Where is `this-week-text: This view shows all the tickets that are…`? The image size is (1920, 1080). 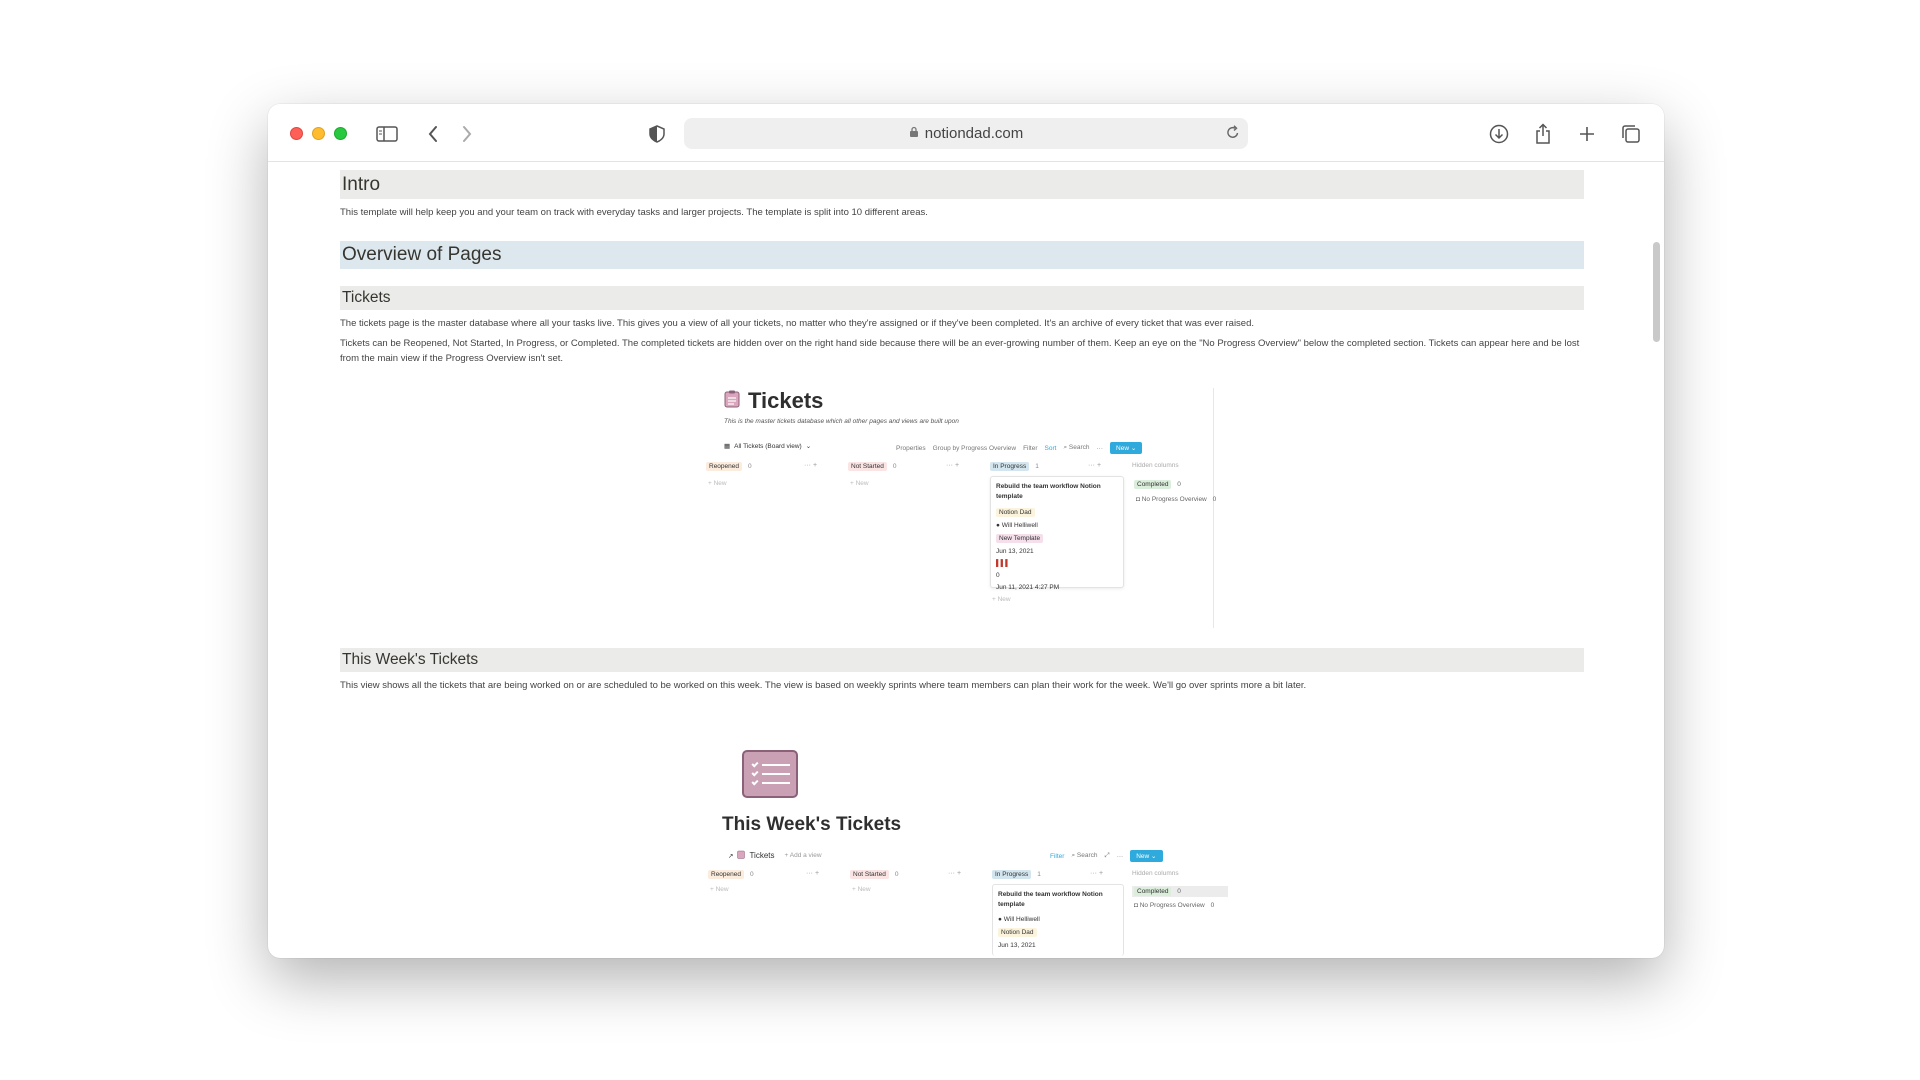
this-week-text: This view shows all the tickets that are… is located at coordinates (823, 685).